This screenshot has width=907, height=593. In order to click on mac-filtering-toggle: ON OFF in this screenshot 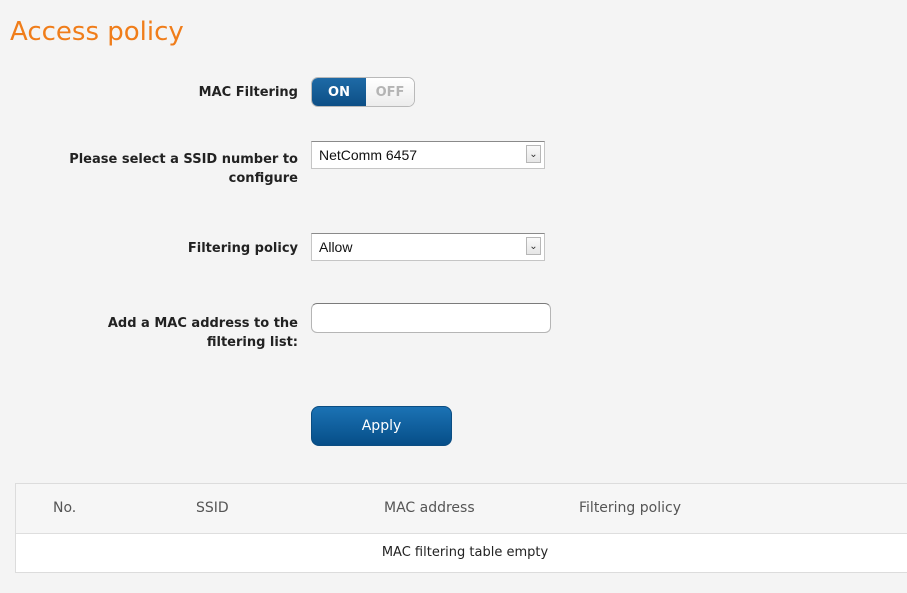, I will do `click(363, 92)`.